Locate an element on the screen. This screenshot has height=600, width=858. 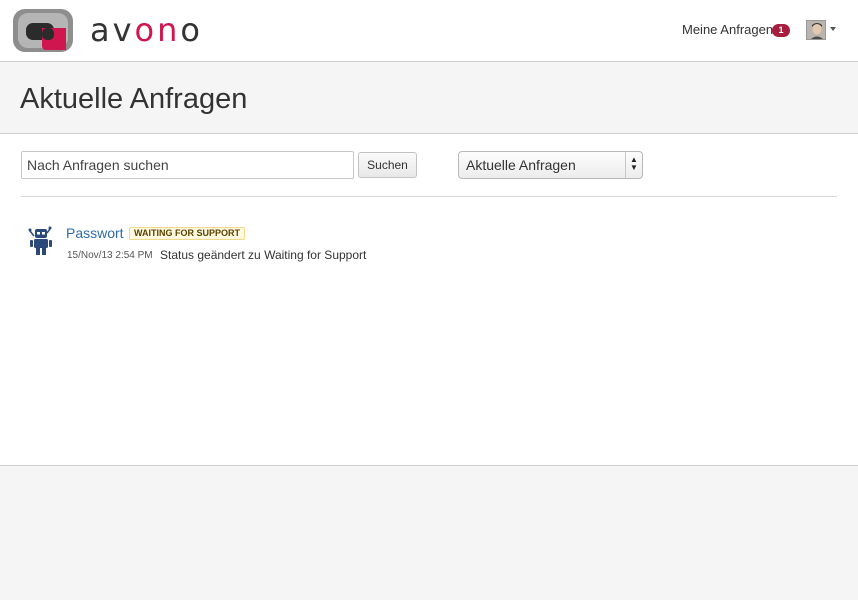
select-arrows-icon: ▲ ▼ is located at coordinates (633, 165).